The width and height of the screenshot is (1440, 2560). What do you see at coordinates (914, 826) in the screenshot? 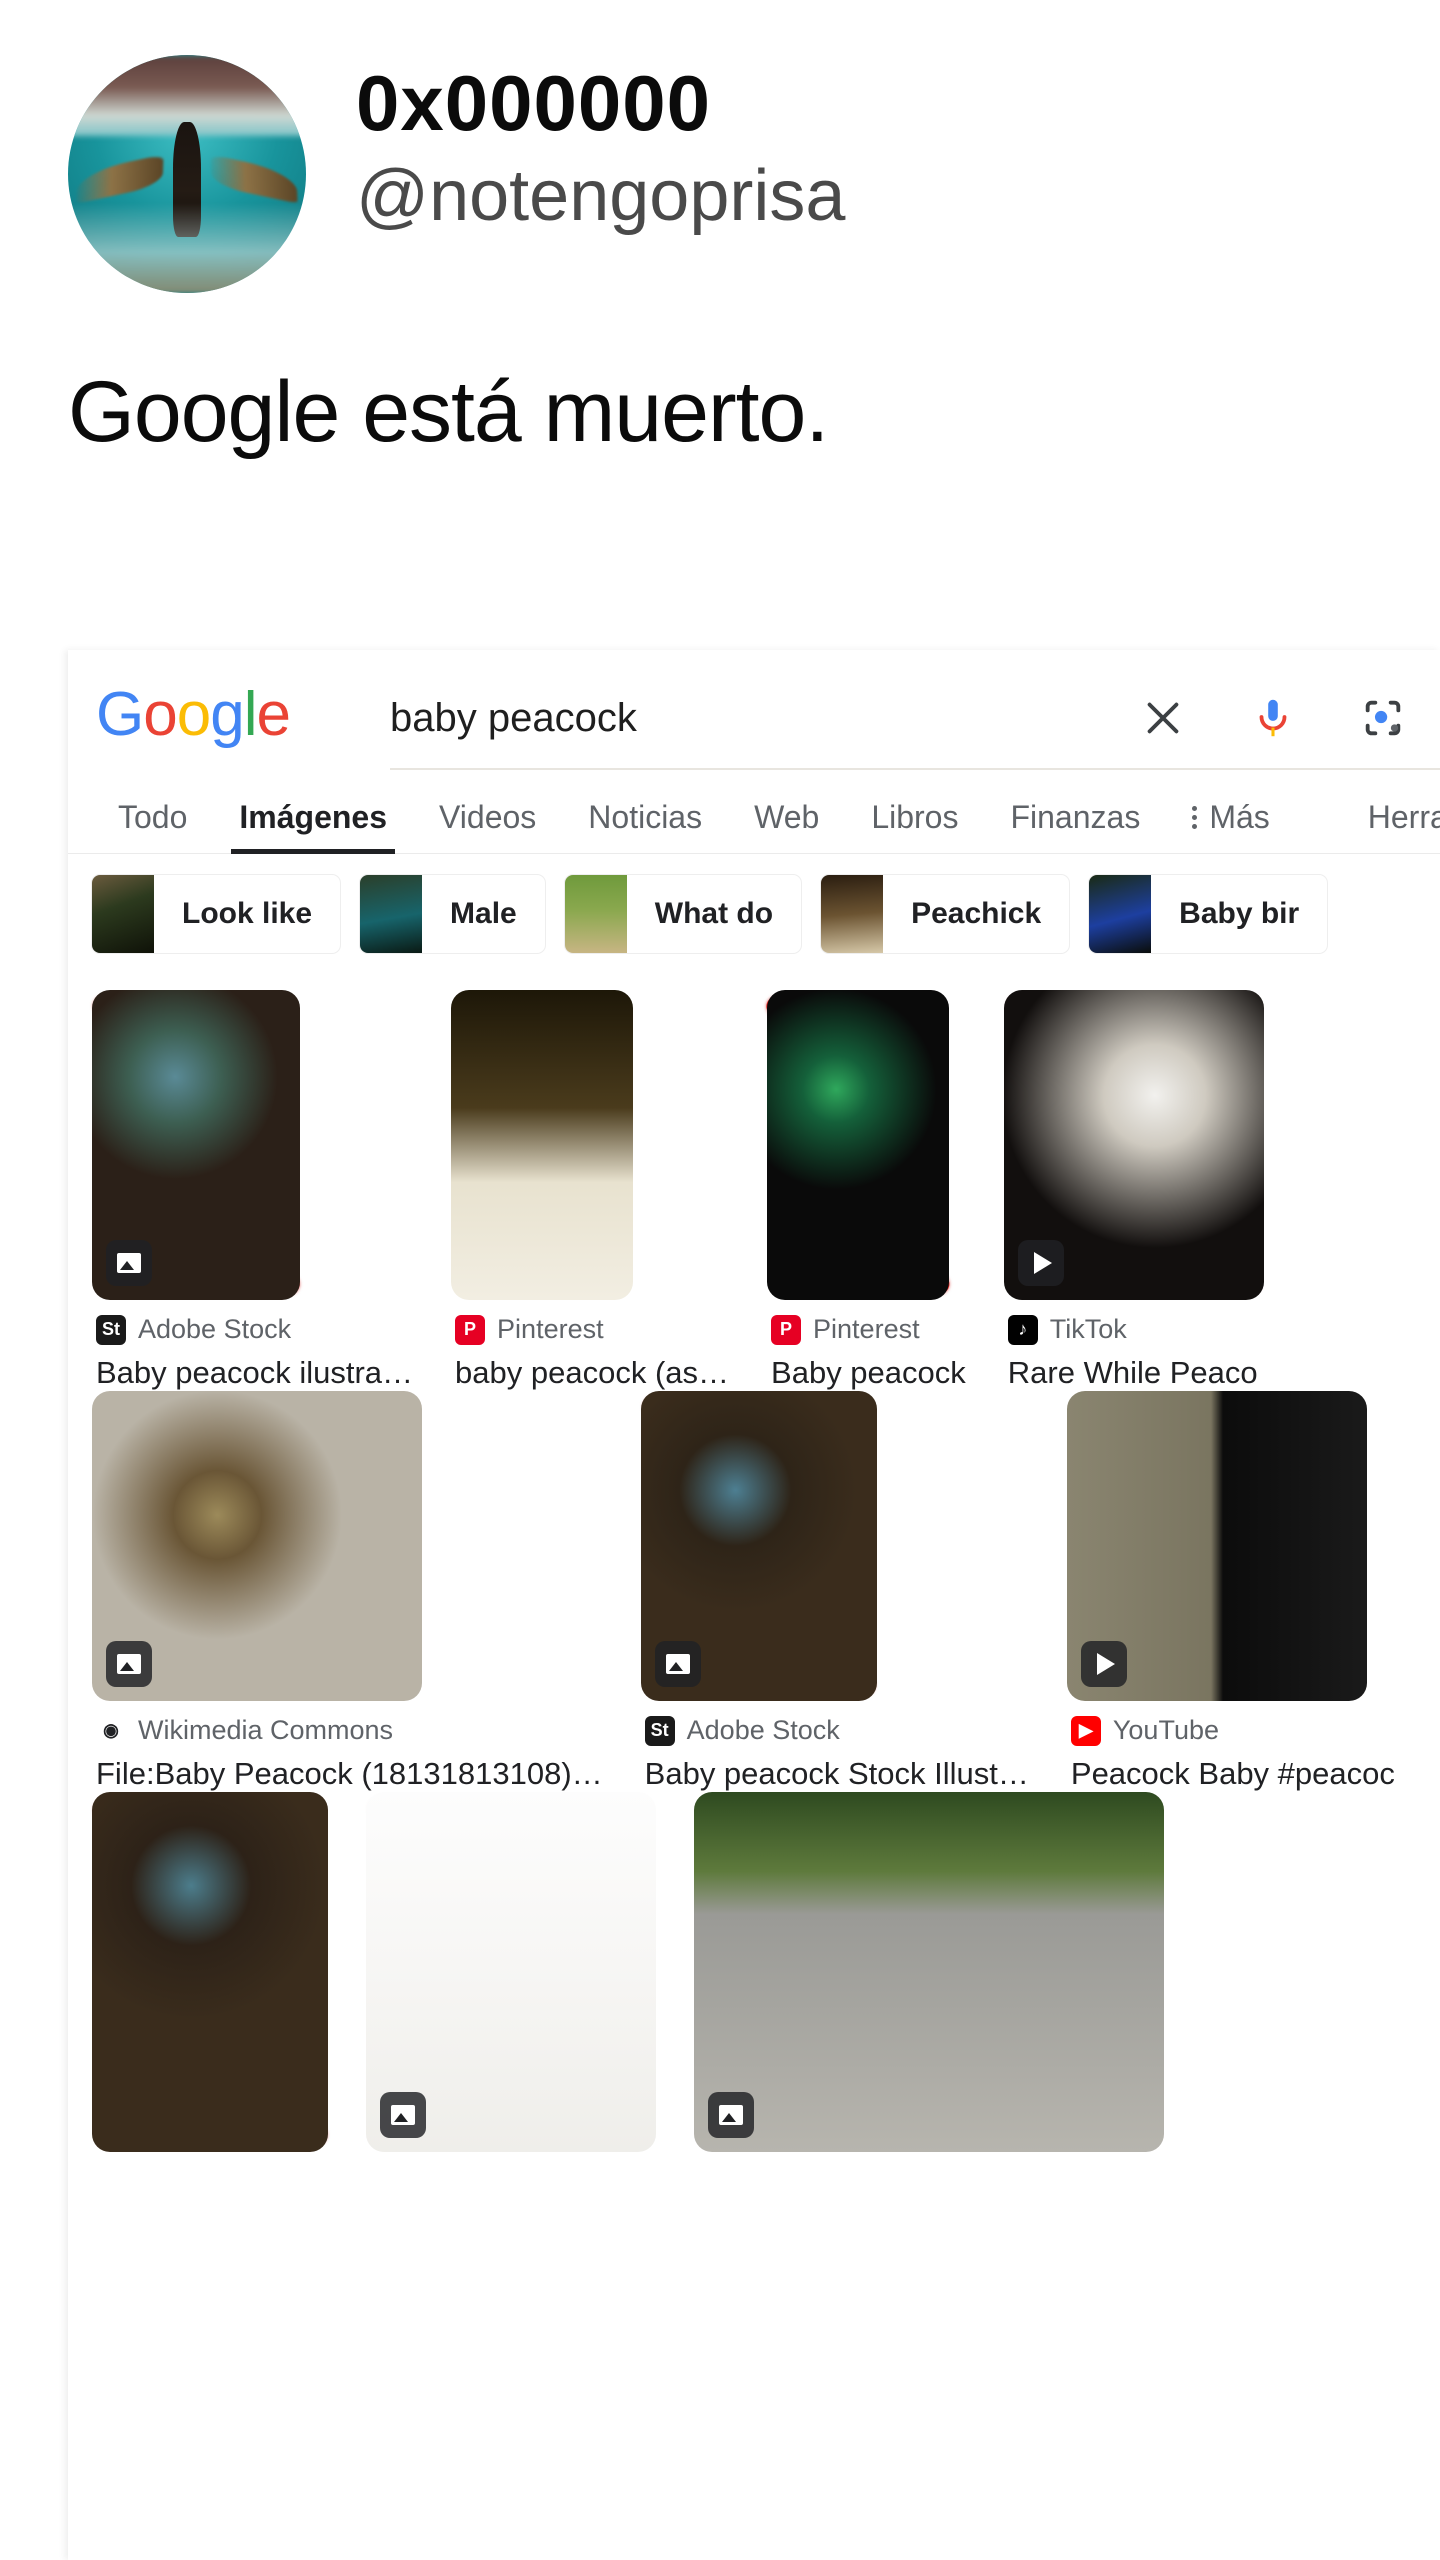
I see `tab-libros: Libros` at bounding box center [914, 826].